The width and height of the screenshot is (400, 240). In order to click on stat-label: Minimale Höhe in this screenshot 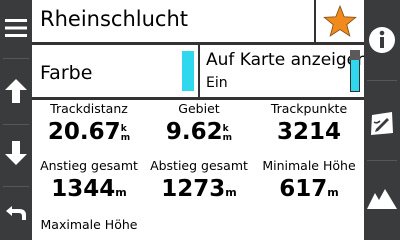, I will do `click(309, 165)`.